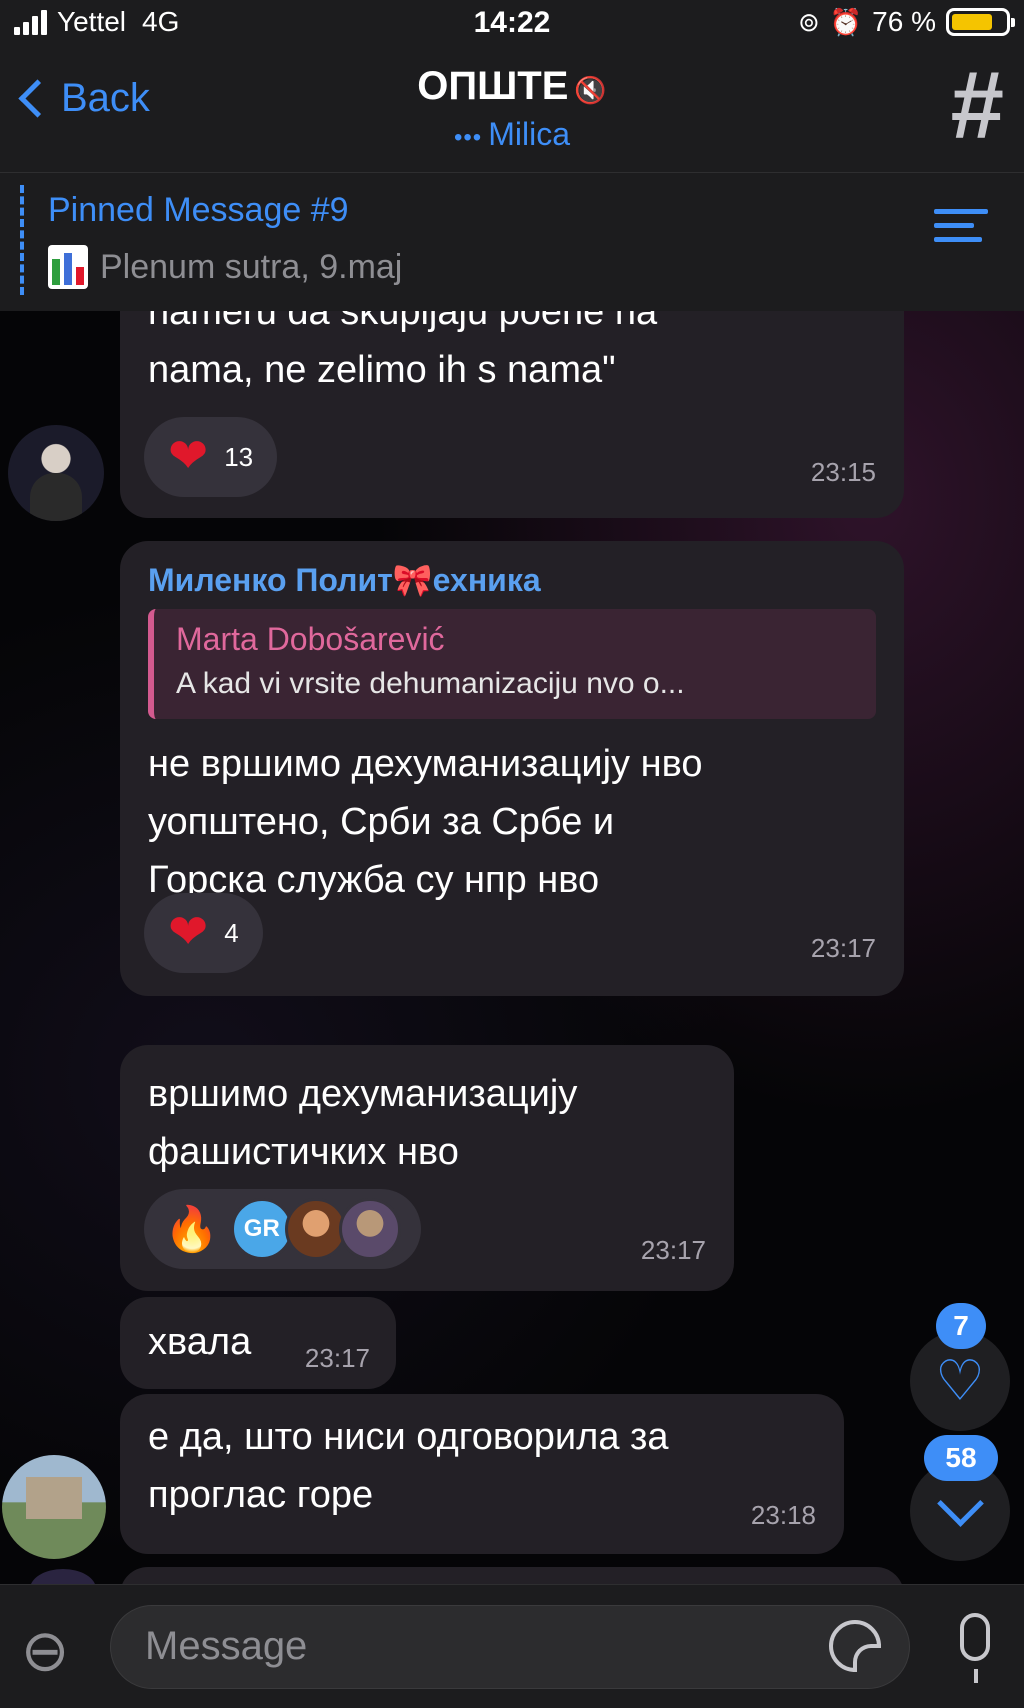 This screenshot has width=1024, height=1708. I want to click on message-composer: ⊘ Message, so click(512, 1646).